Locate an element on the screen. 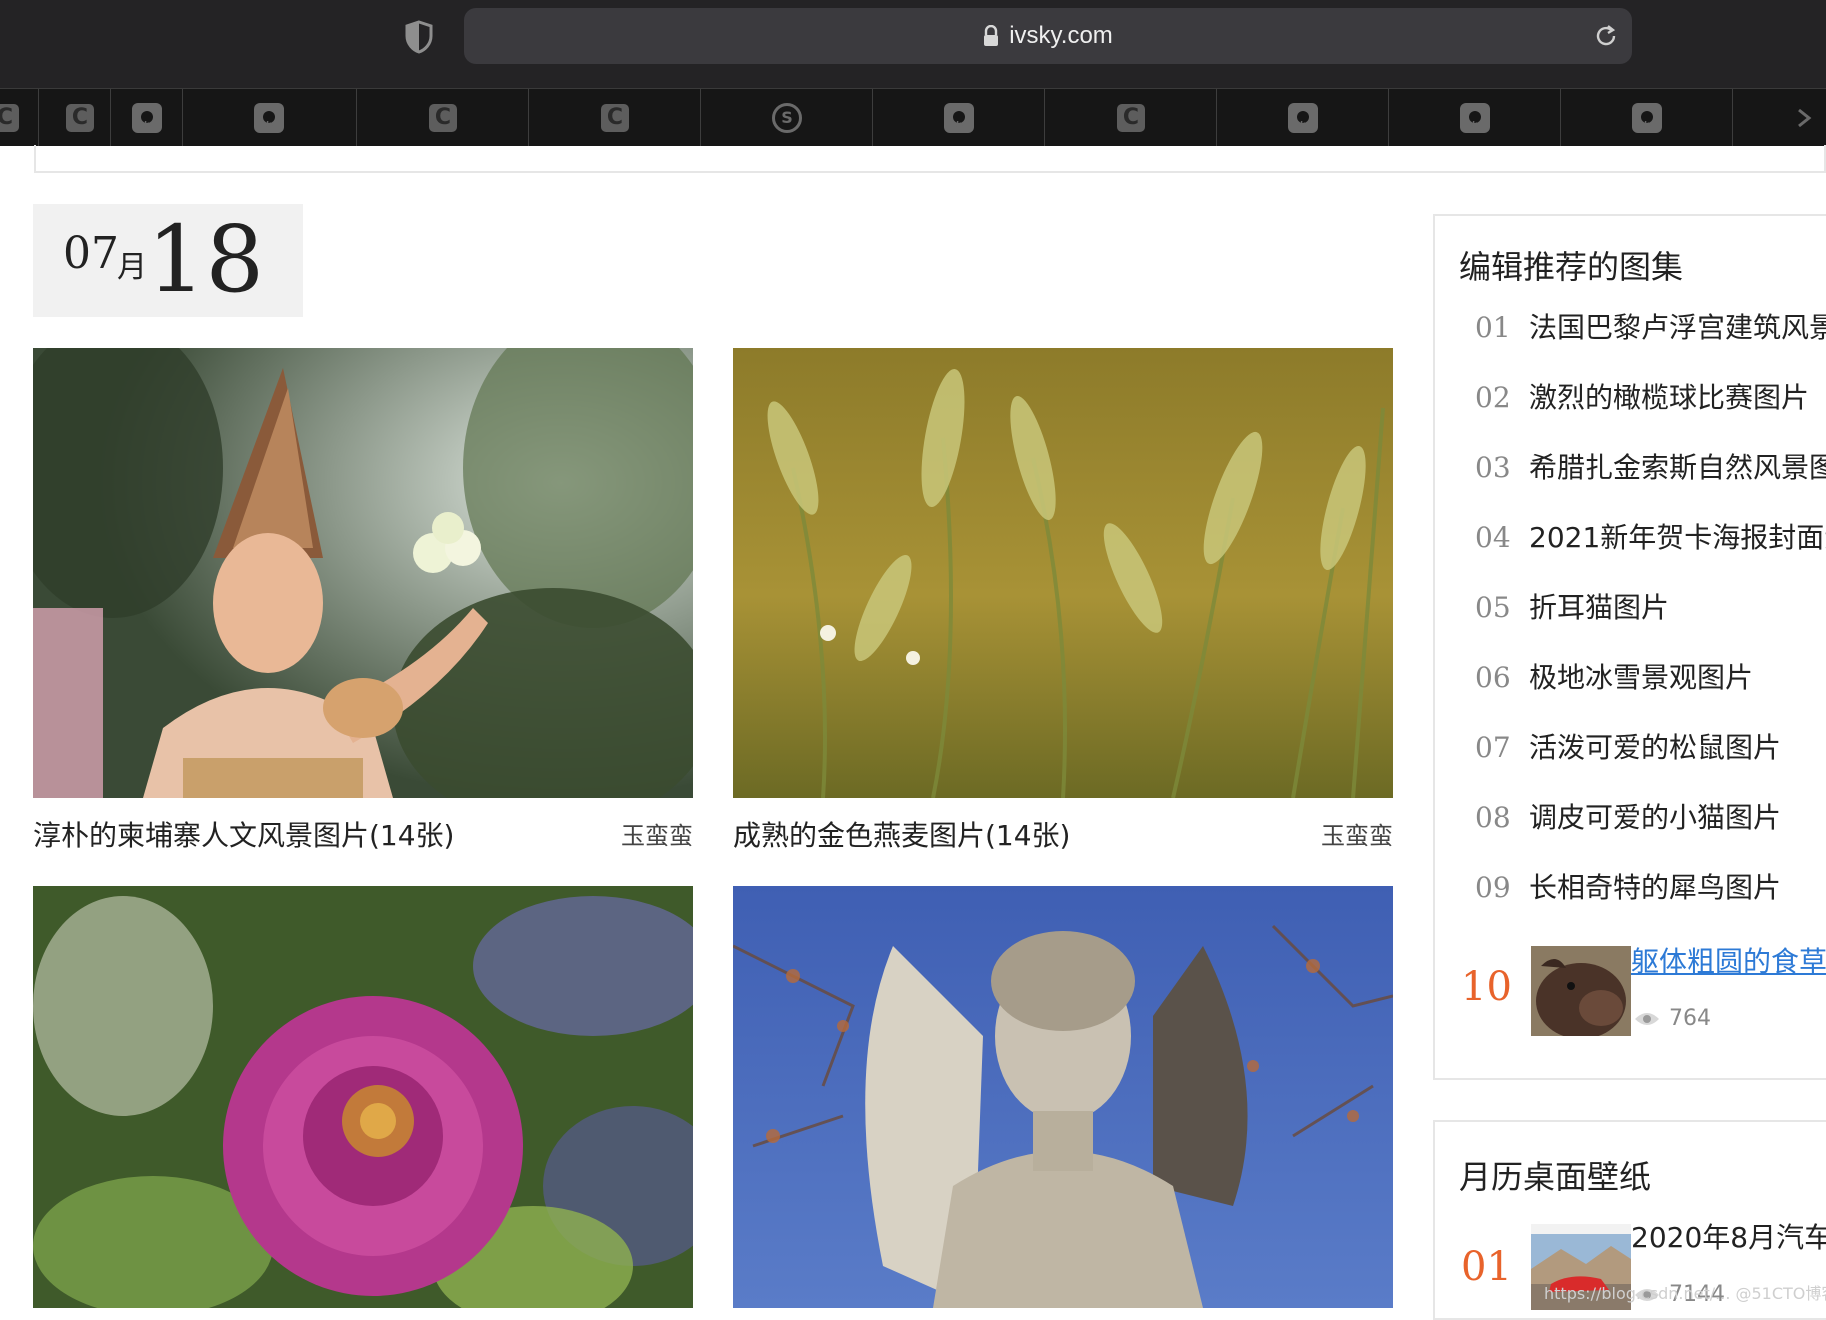  favorites-overflow-icon is located at coordinates (1805, 117).